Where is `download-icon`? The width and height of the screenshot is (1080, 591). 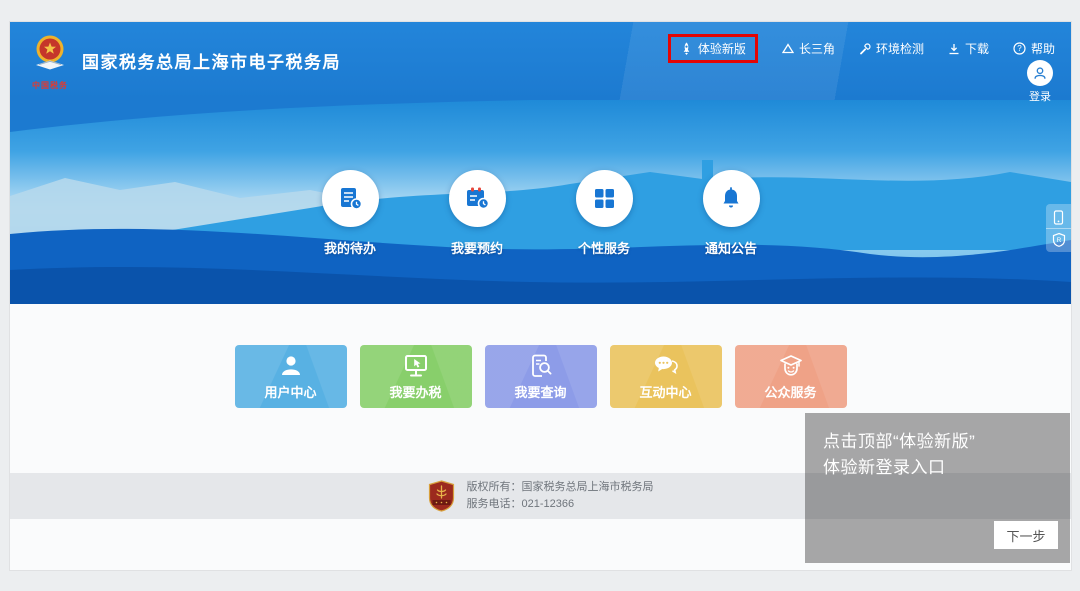
download-icon is located at coordinates (954, 48).